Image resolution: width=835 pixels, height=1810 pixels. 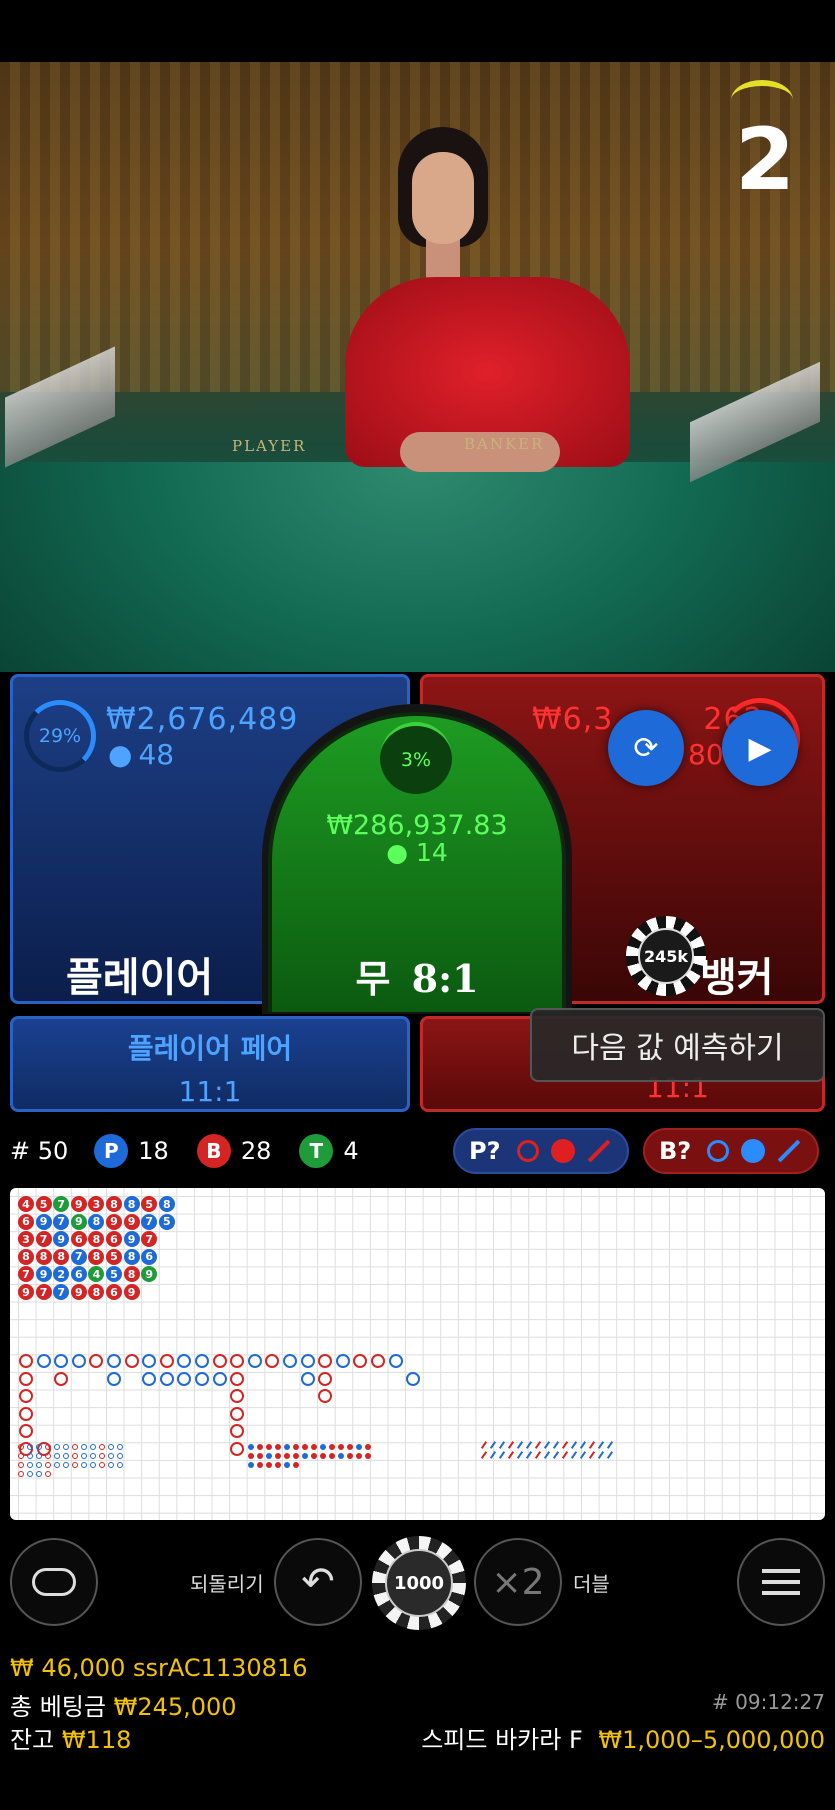 I want to click on chat-bubble-icon, so click(x=54, y=1582).